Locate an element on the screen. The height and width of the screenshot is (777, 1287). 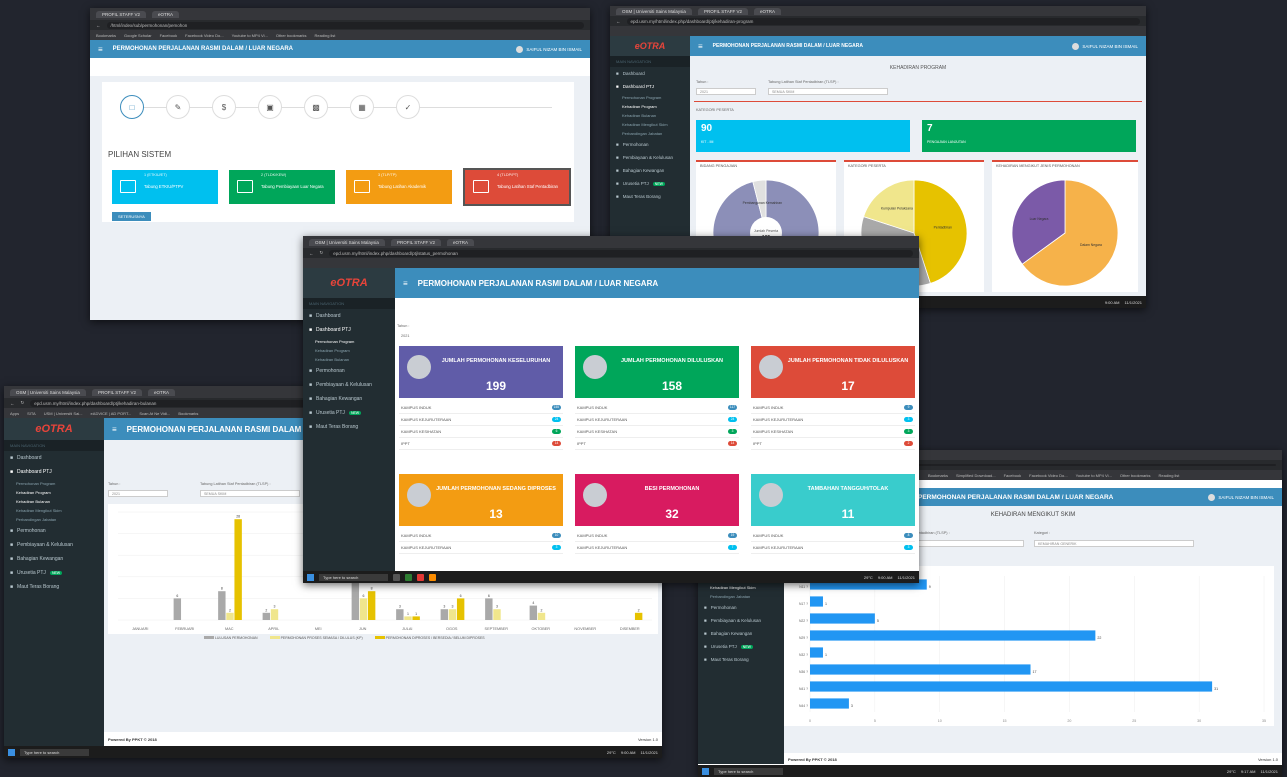
file-icon: □ is located at coordinates (132, 107).